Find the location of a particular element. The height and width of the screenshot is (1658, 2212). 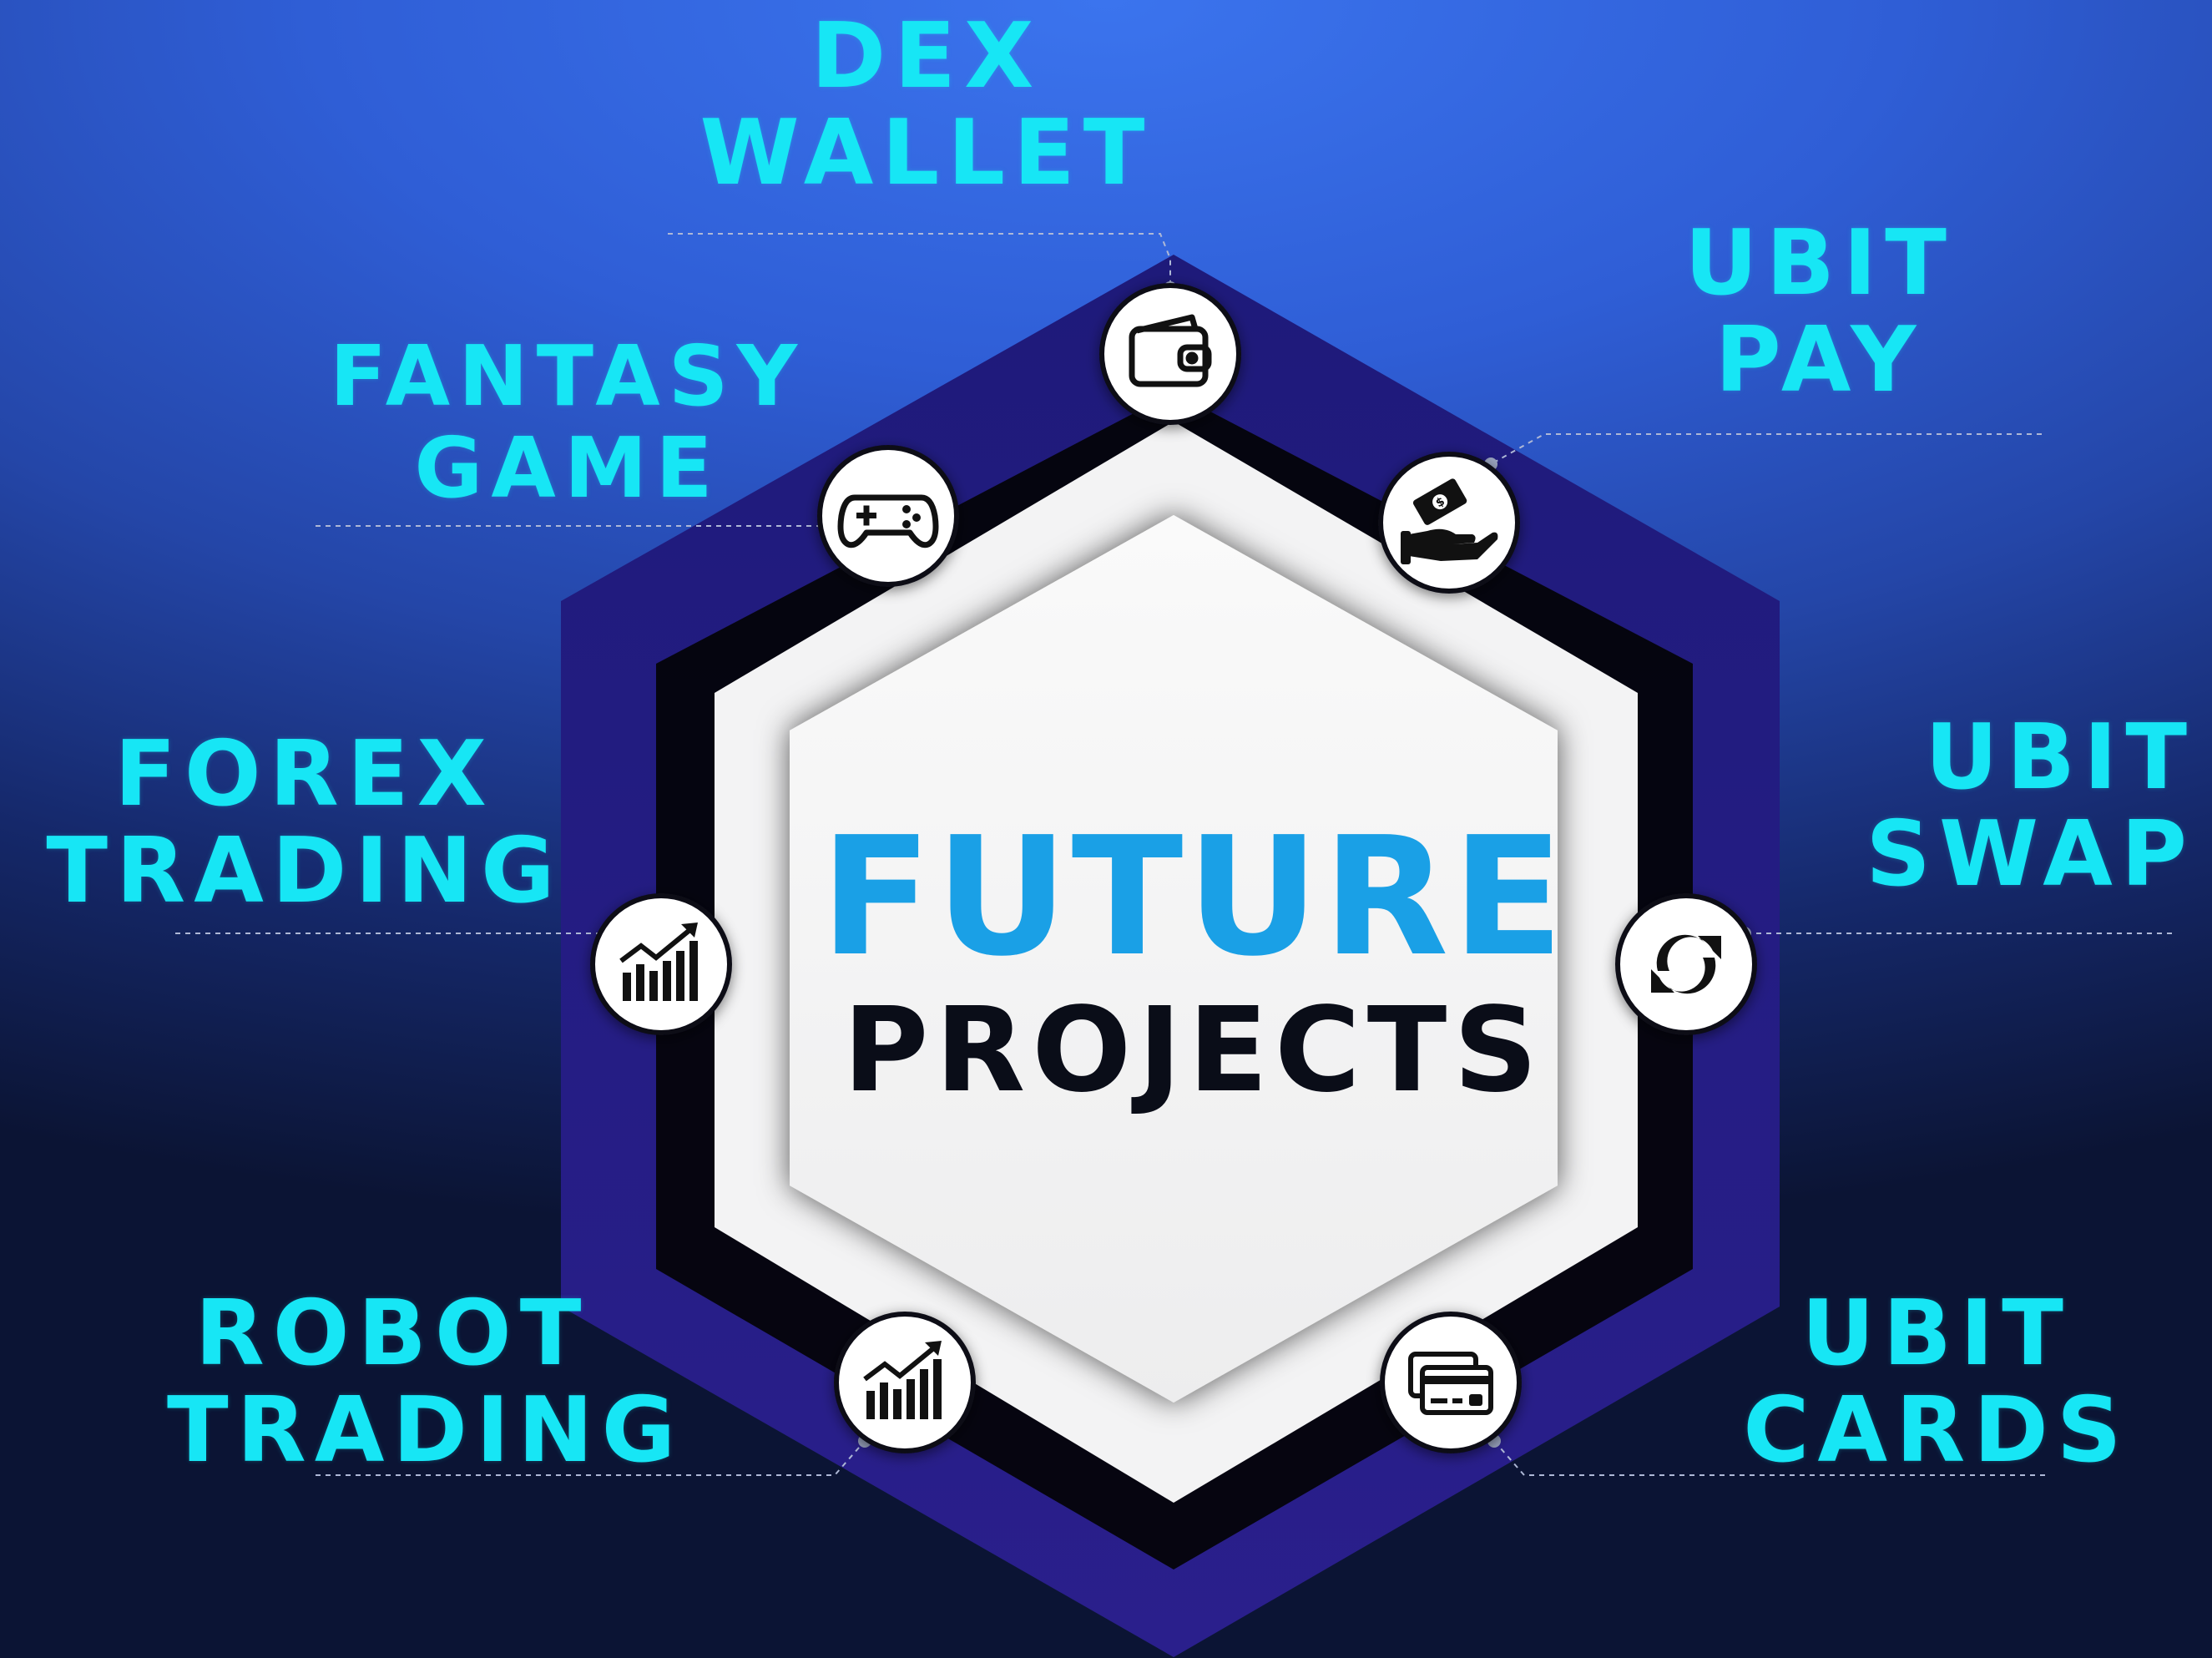

label-ubit-cards-line1: UBIT is located at coordinates (1936, 1333).